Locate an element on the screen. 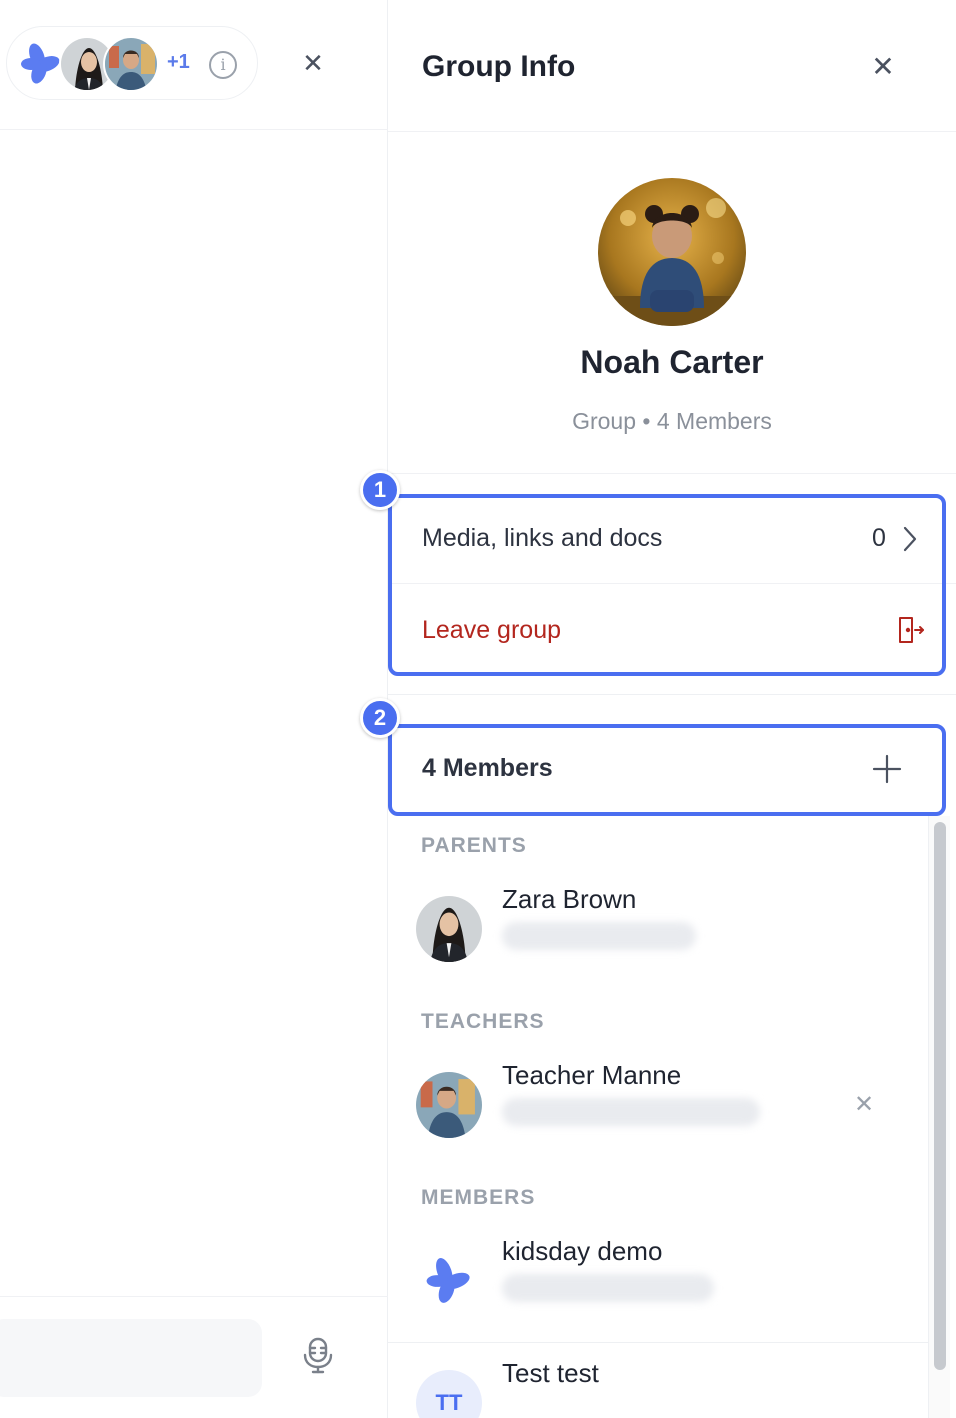 The width and height of the screenshot is (956, 1418). member-item-test-test: TT Test test is located at coordinates (658, 1388).